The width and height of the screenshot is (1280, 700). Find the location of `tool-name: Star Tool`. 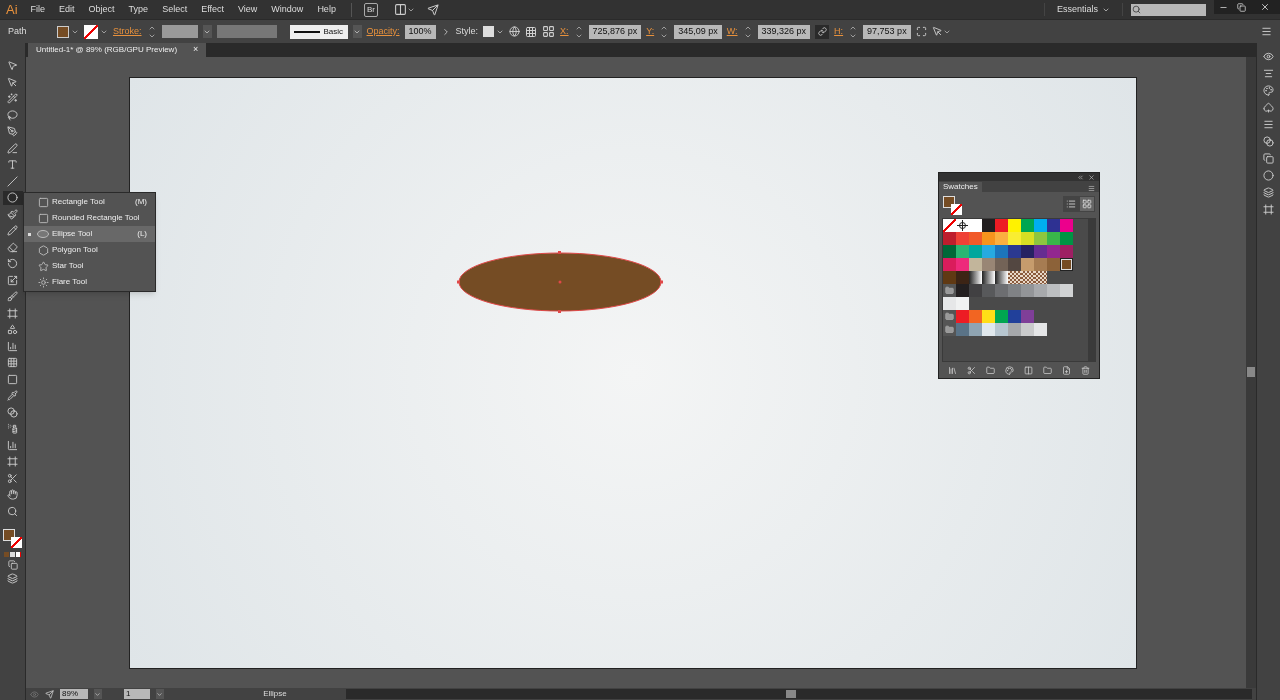

tool-name: Star Tool is located at coordinates (68, 266).